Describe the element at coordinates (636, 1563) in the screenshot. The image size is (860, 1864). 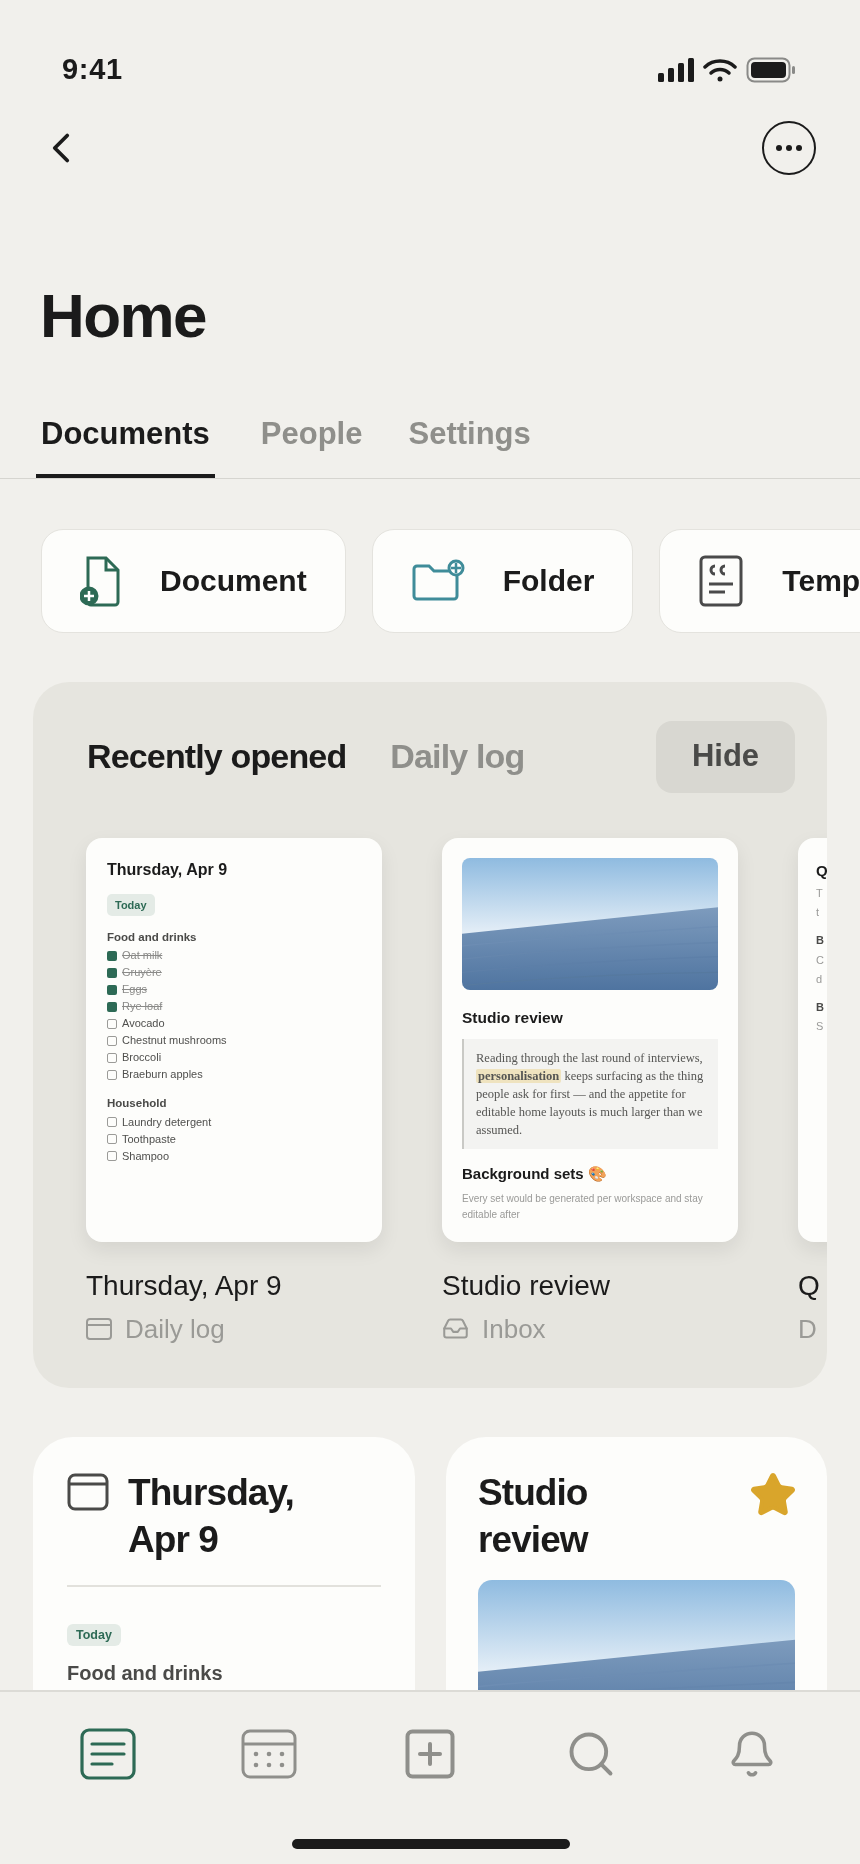
I see `pinned-card: Studio review` at that location.